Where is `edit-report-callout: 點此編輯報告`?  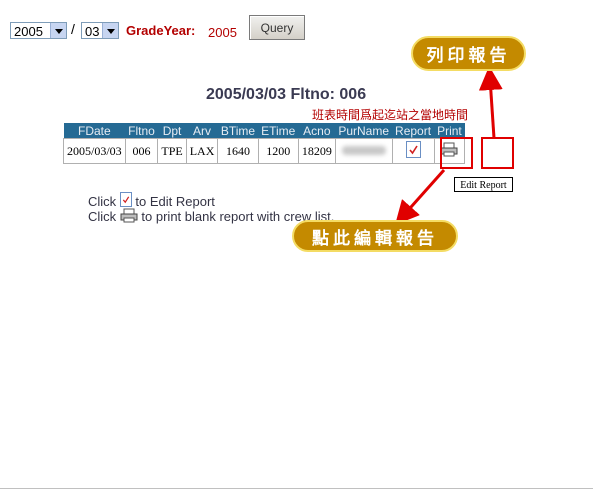
edit-report-callout: 點此編輯報告 is located at coordinates (375, 236).